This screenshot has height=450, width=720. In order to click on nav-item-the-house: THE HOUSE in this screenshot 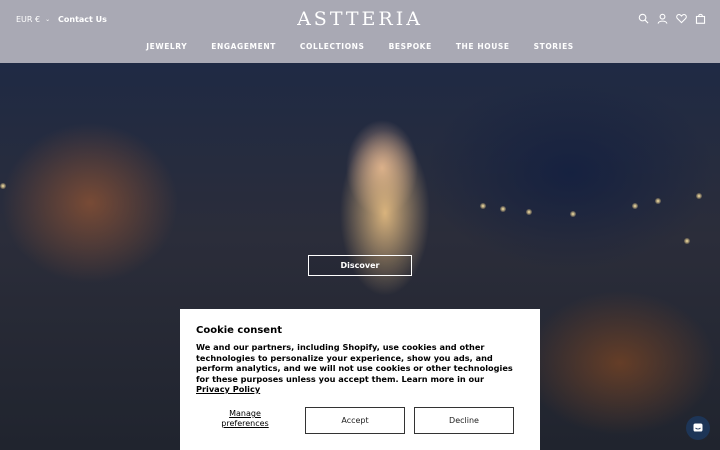, I will do `click(483, 46)`.